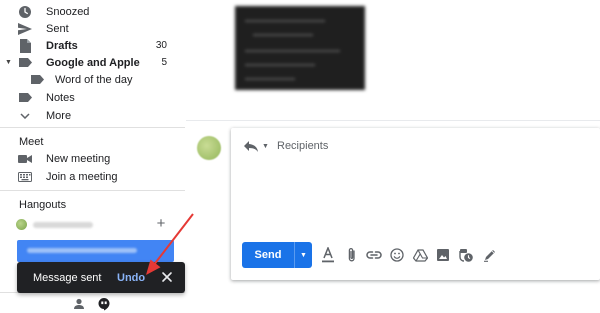  What do you see at coordinates (31, 142) in the screenshot?
I see `meet-section-title: Meet` at bounding box center [31, 142].